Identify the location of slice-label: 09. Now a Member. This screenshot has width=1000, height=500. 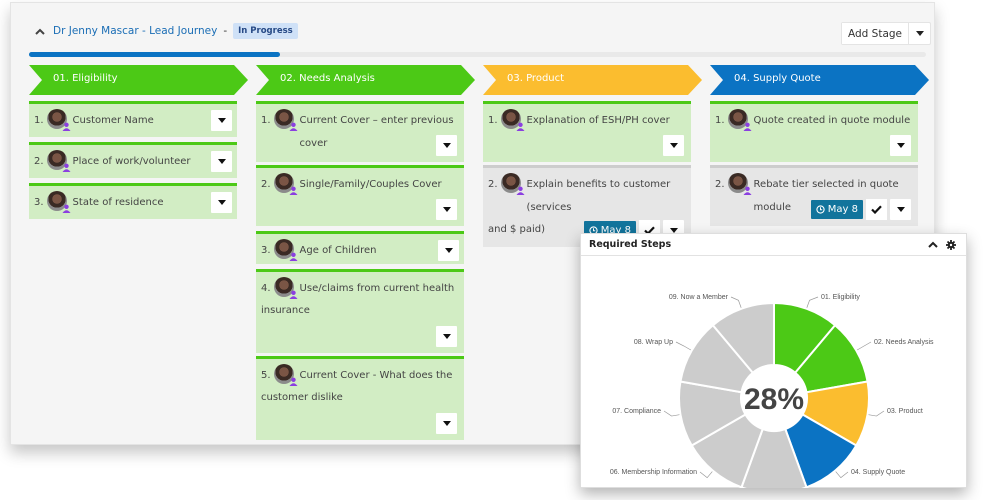
(699, 297).